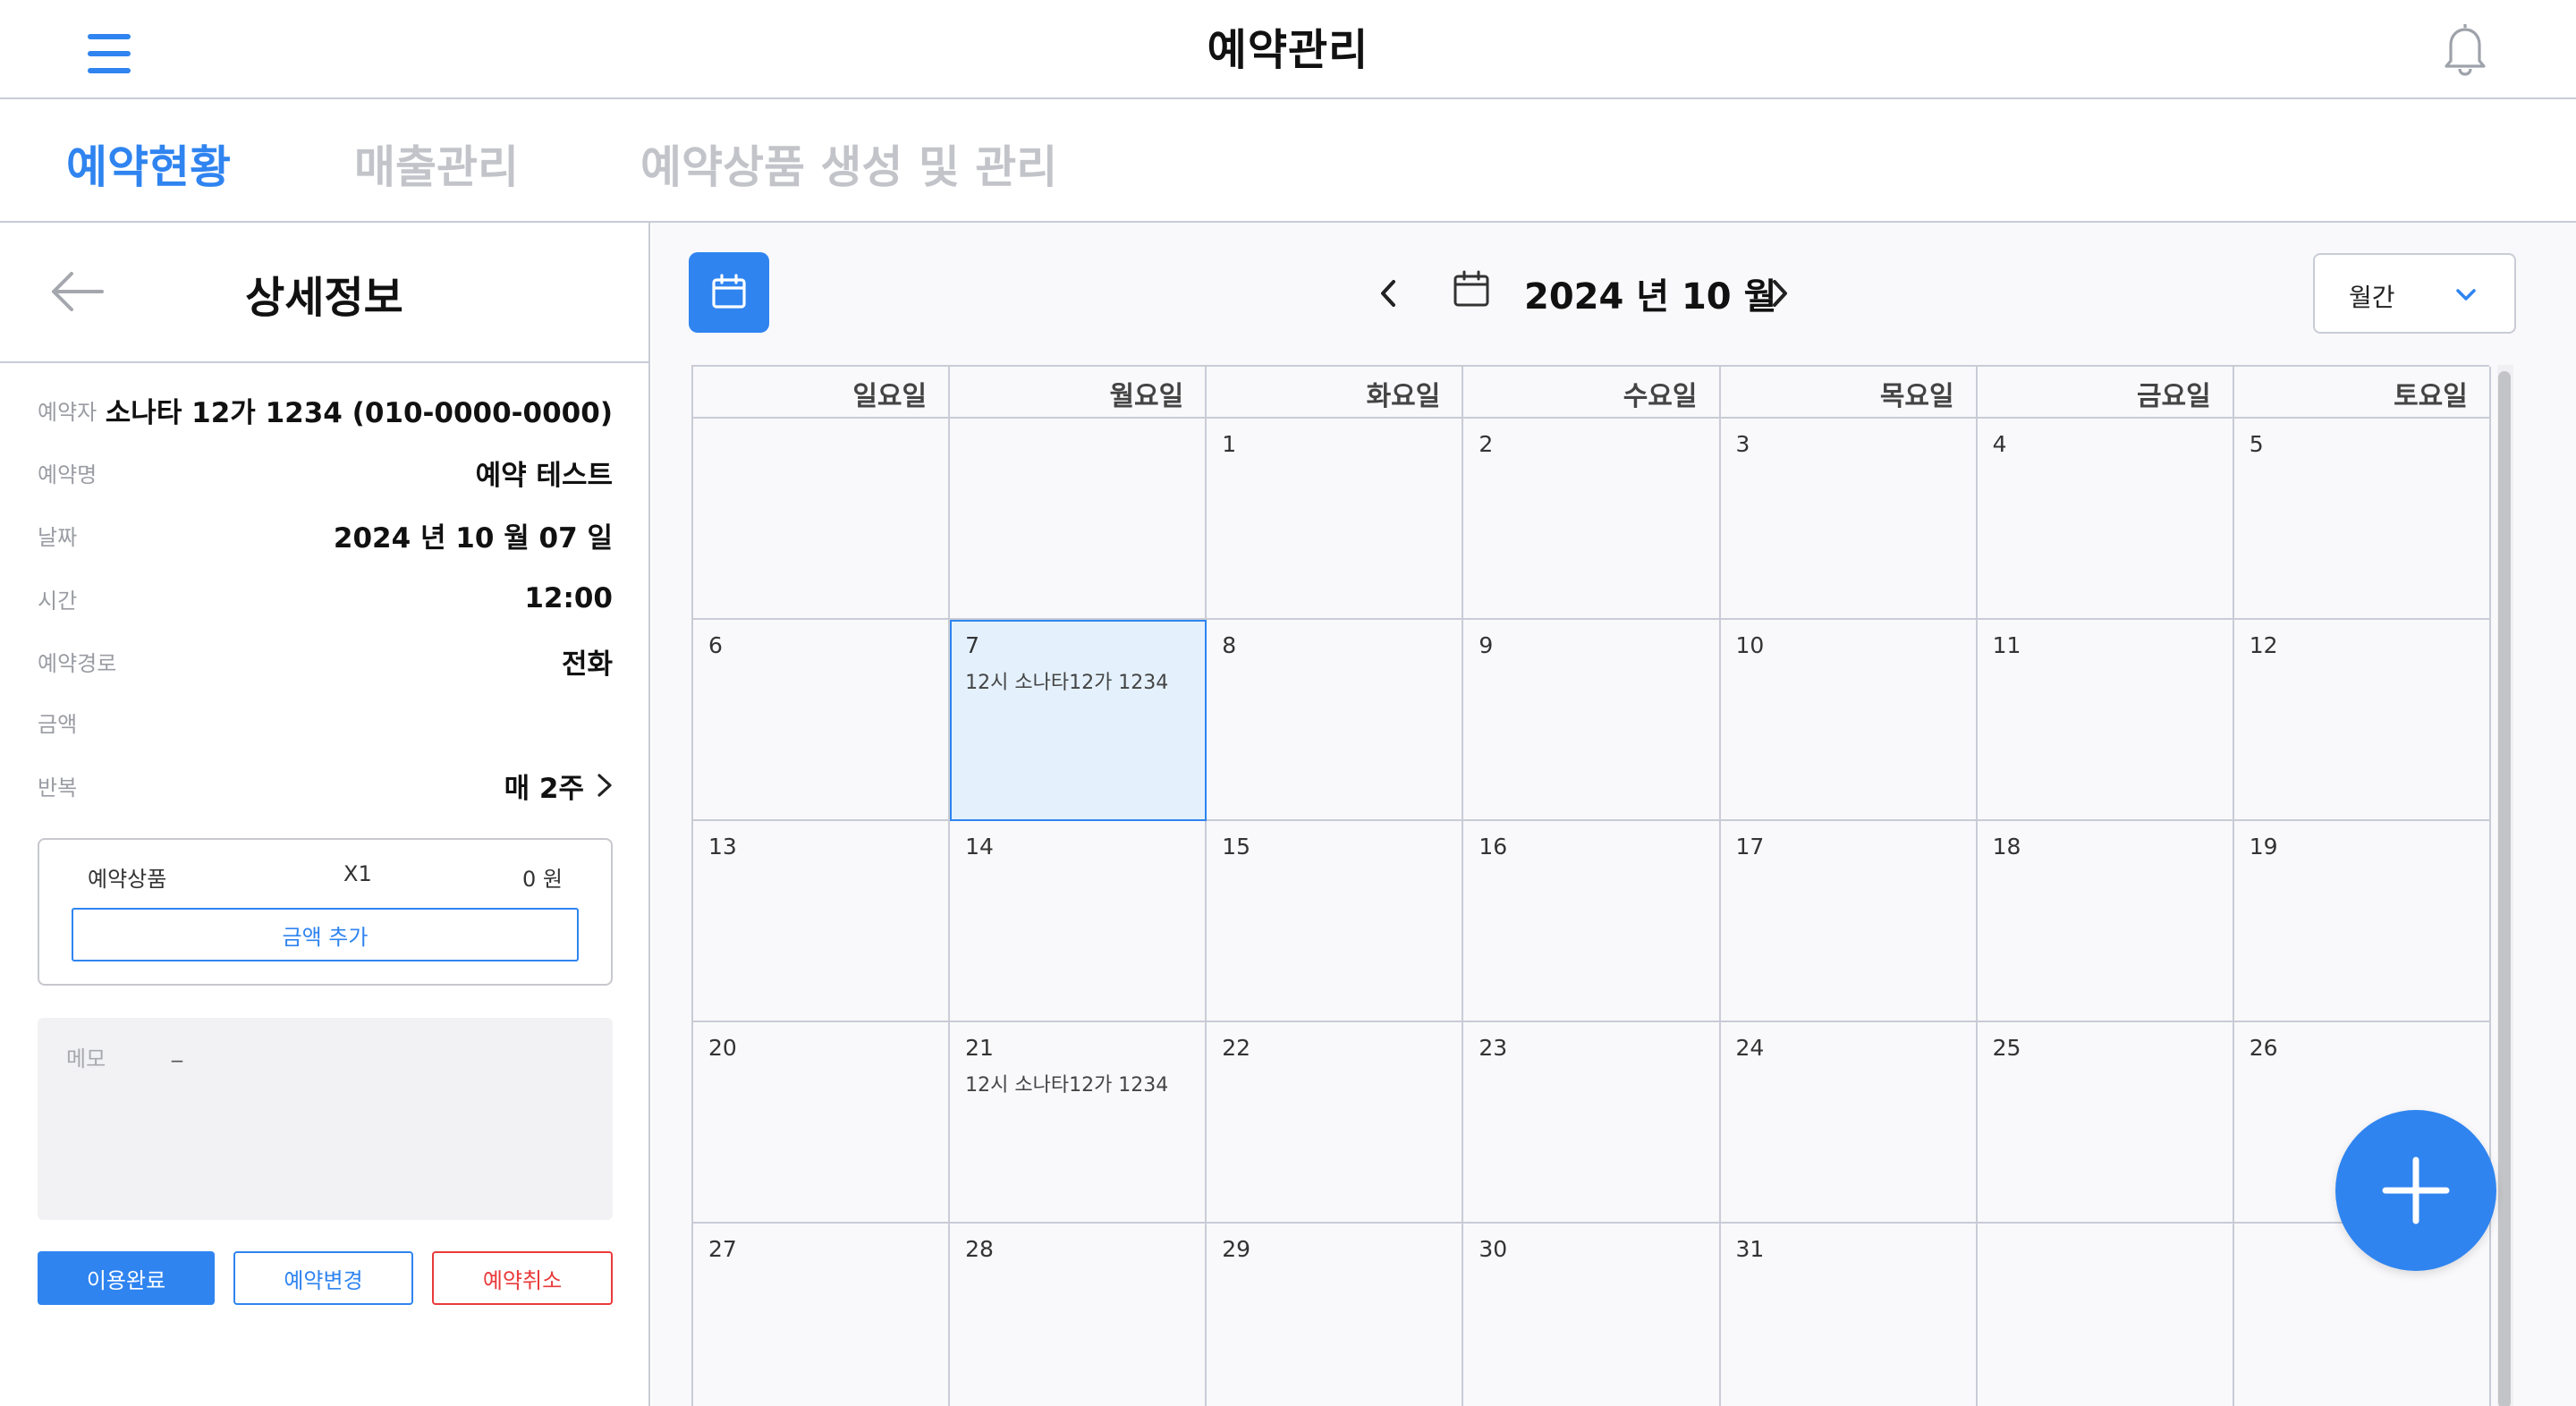 Image resolution: width=2576 pixels, height=1406 pixels. I want to click on day-number: 24, so click(1750, 1048).